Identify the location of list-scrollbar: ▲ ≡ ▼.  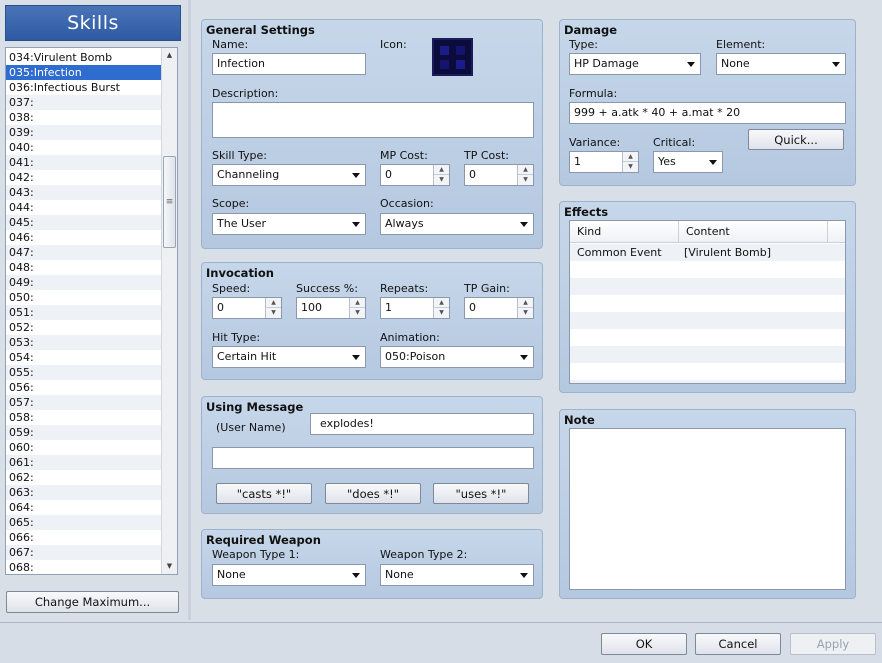
(169, 311).